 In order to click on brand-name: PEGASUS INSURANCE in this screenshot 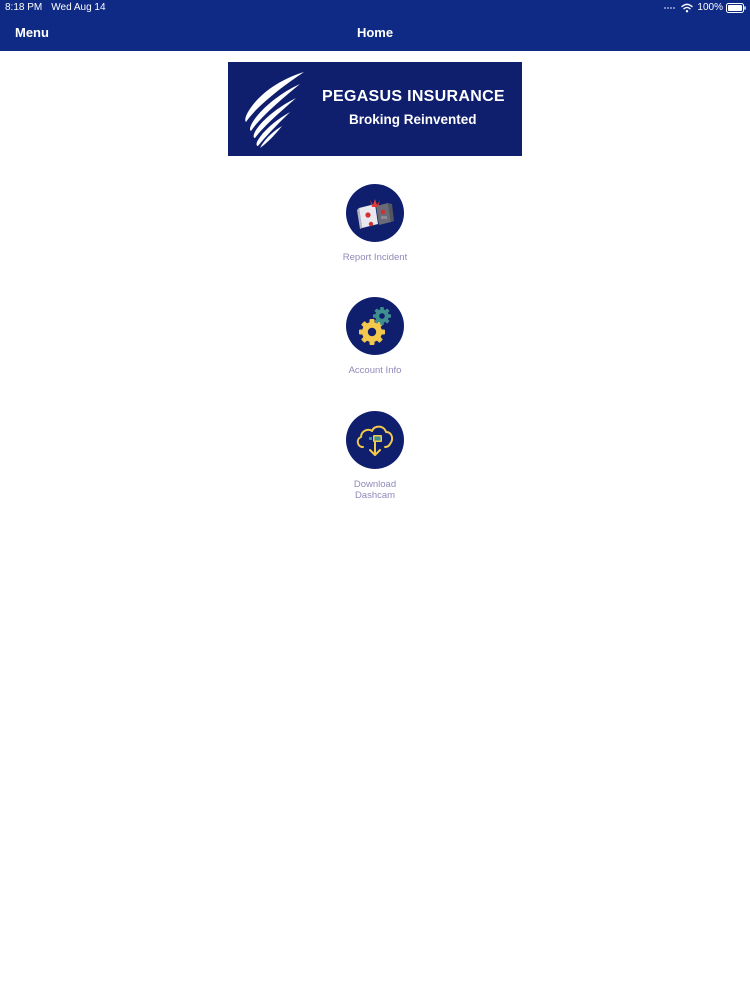, I will do `click(413, 96)`.